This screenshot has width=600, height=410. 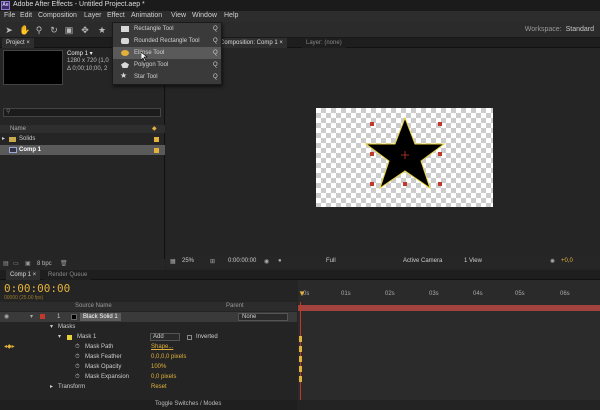 I want to click on region-icon: ⊞, so click(x=212, y=261).